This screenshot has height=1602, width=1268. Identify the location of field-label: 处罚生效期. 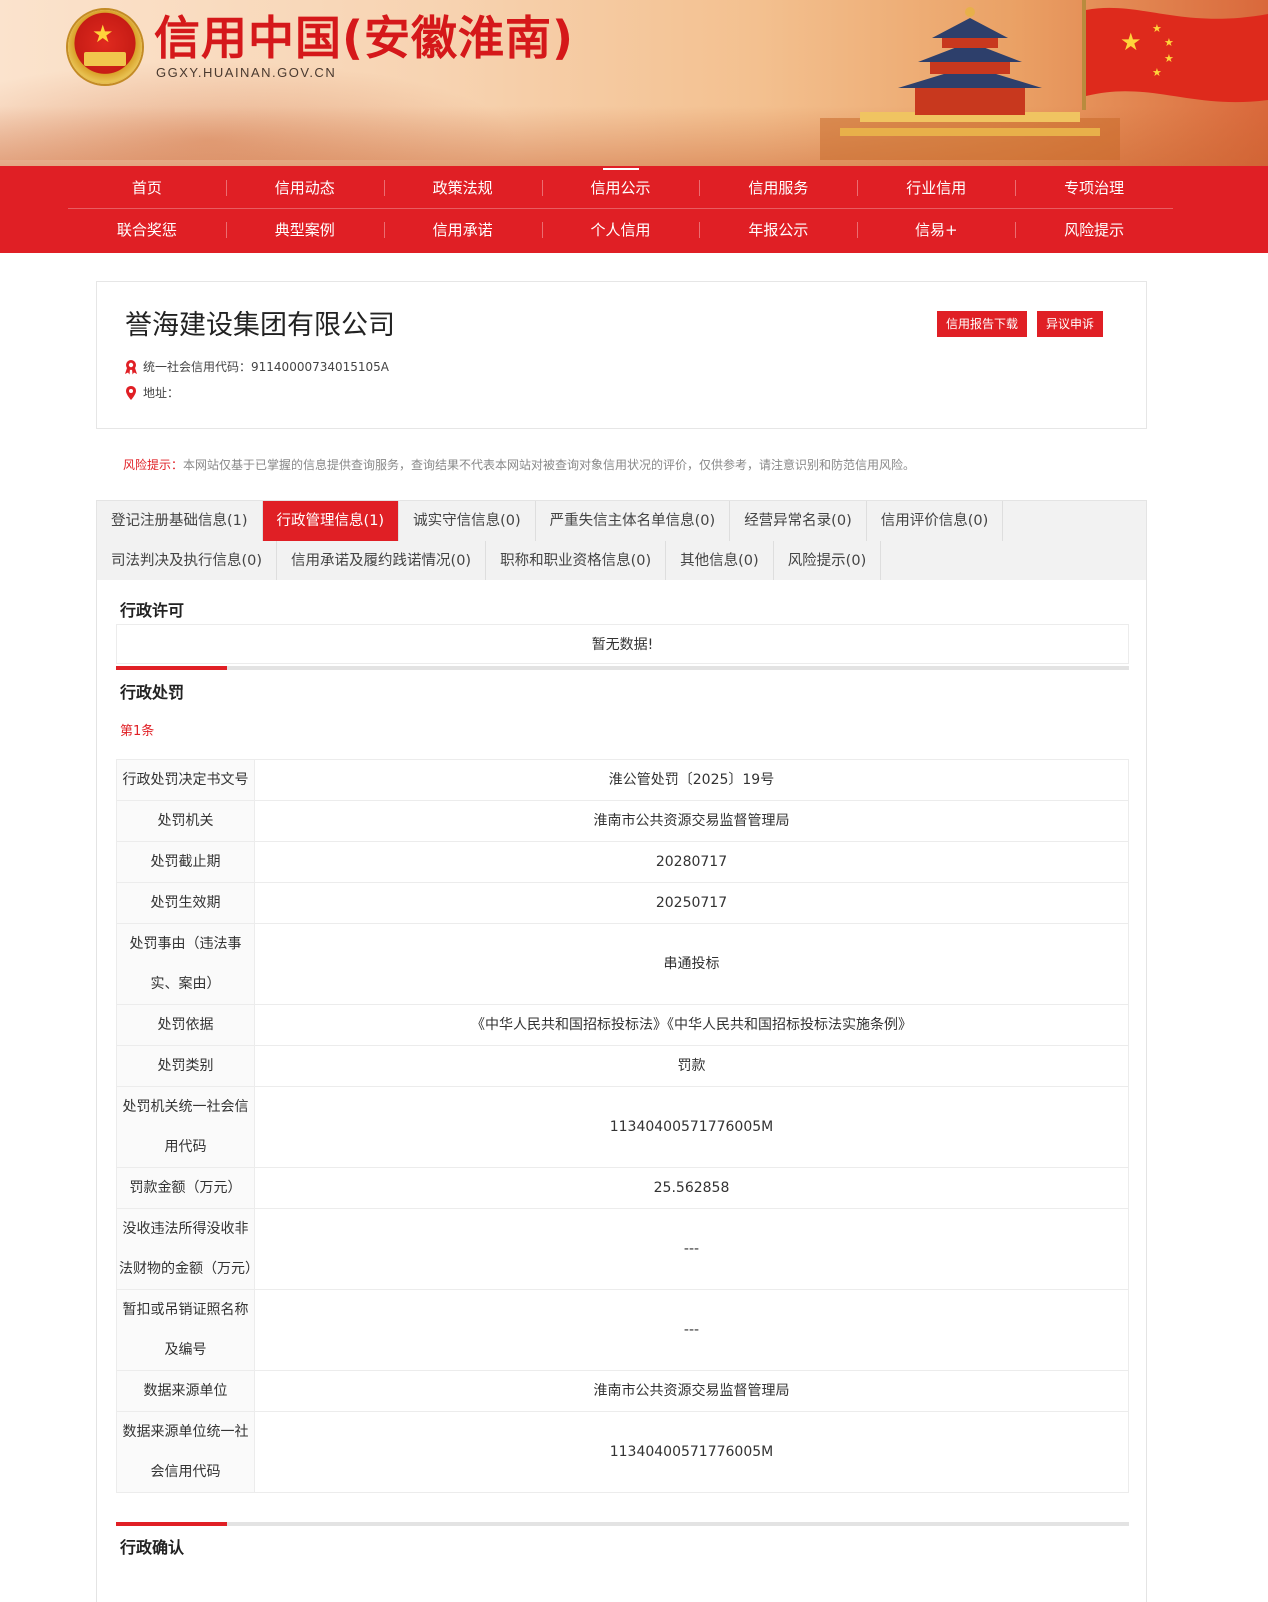
(185, 903).